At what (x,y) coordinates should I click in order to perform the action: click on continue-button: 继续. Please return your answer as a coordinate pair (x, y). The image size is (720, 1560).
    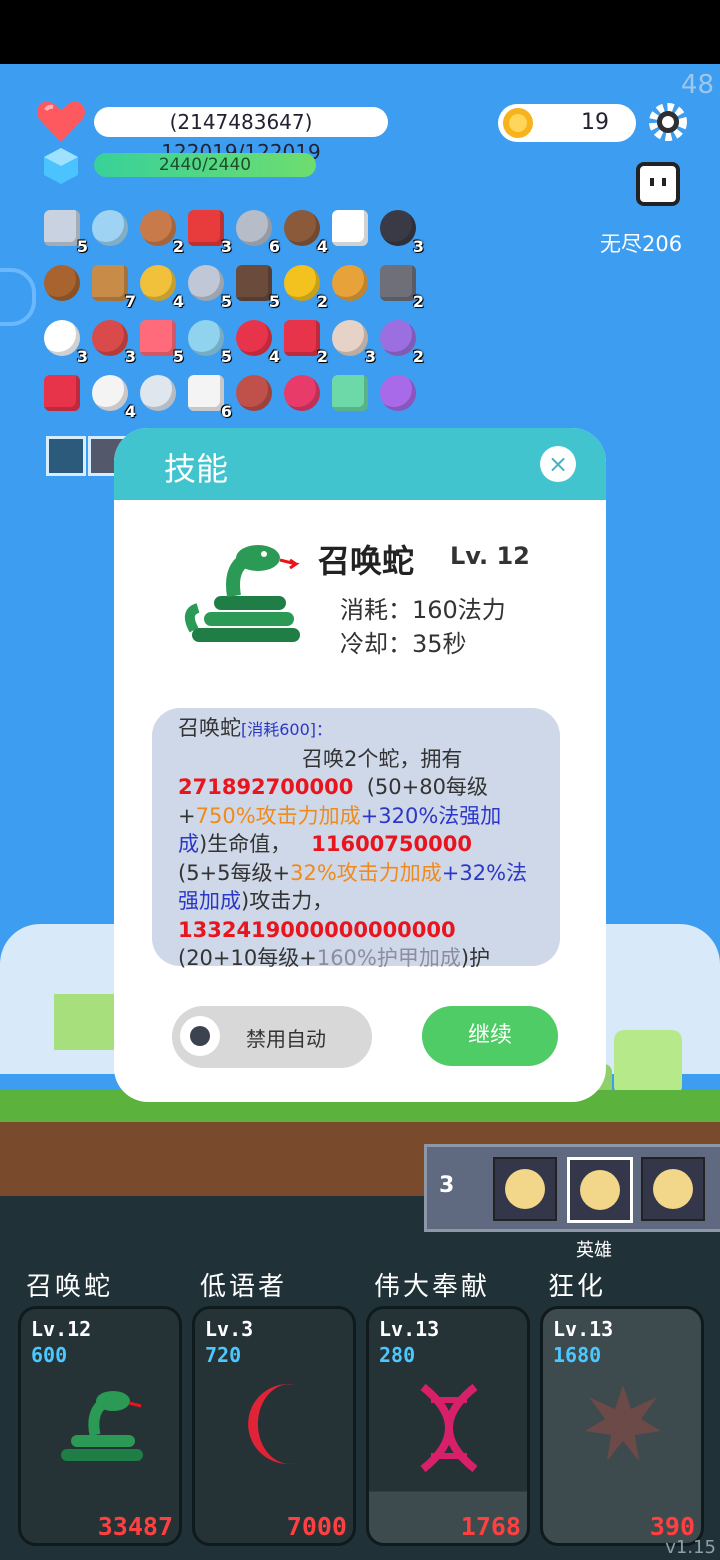
    Looking at the image, I should click on (490, 1036).